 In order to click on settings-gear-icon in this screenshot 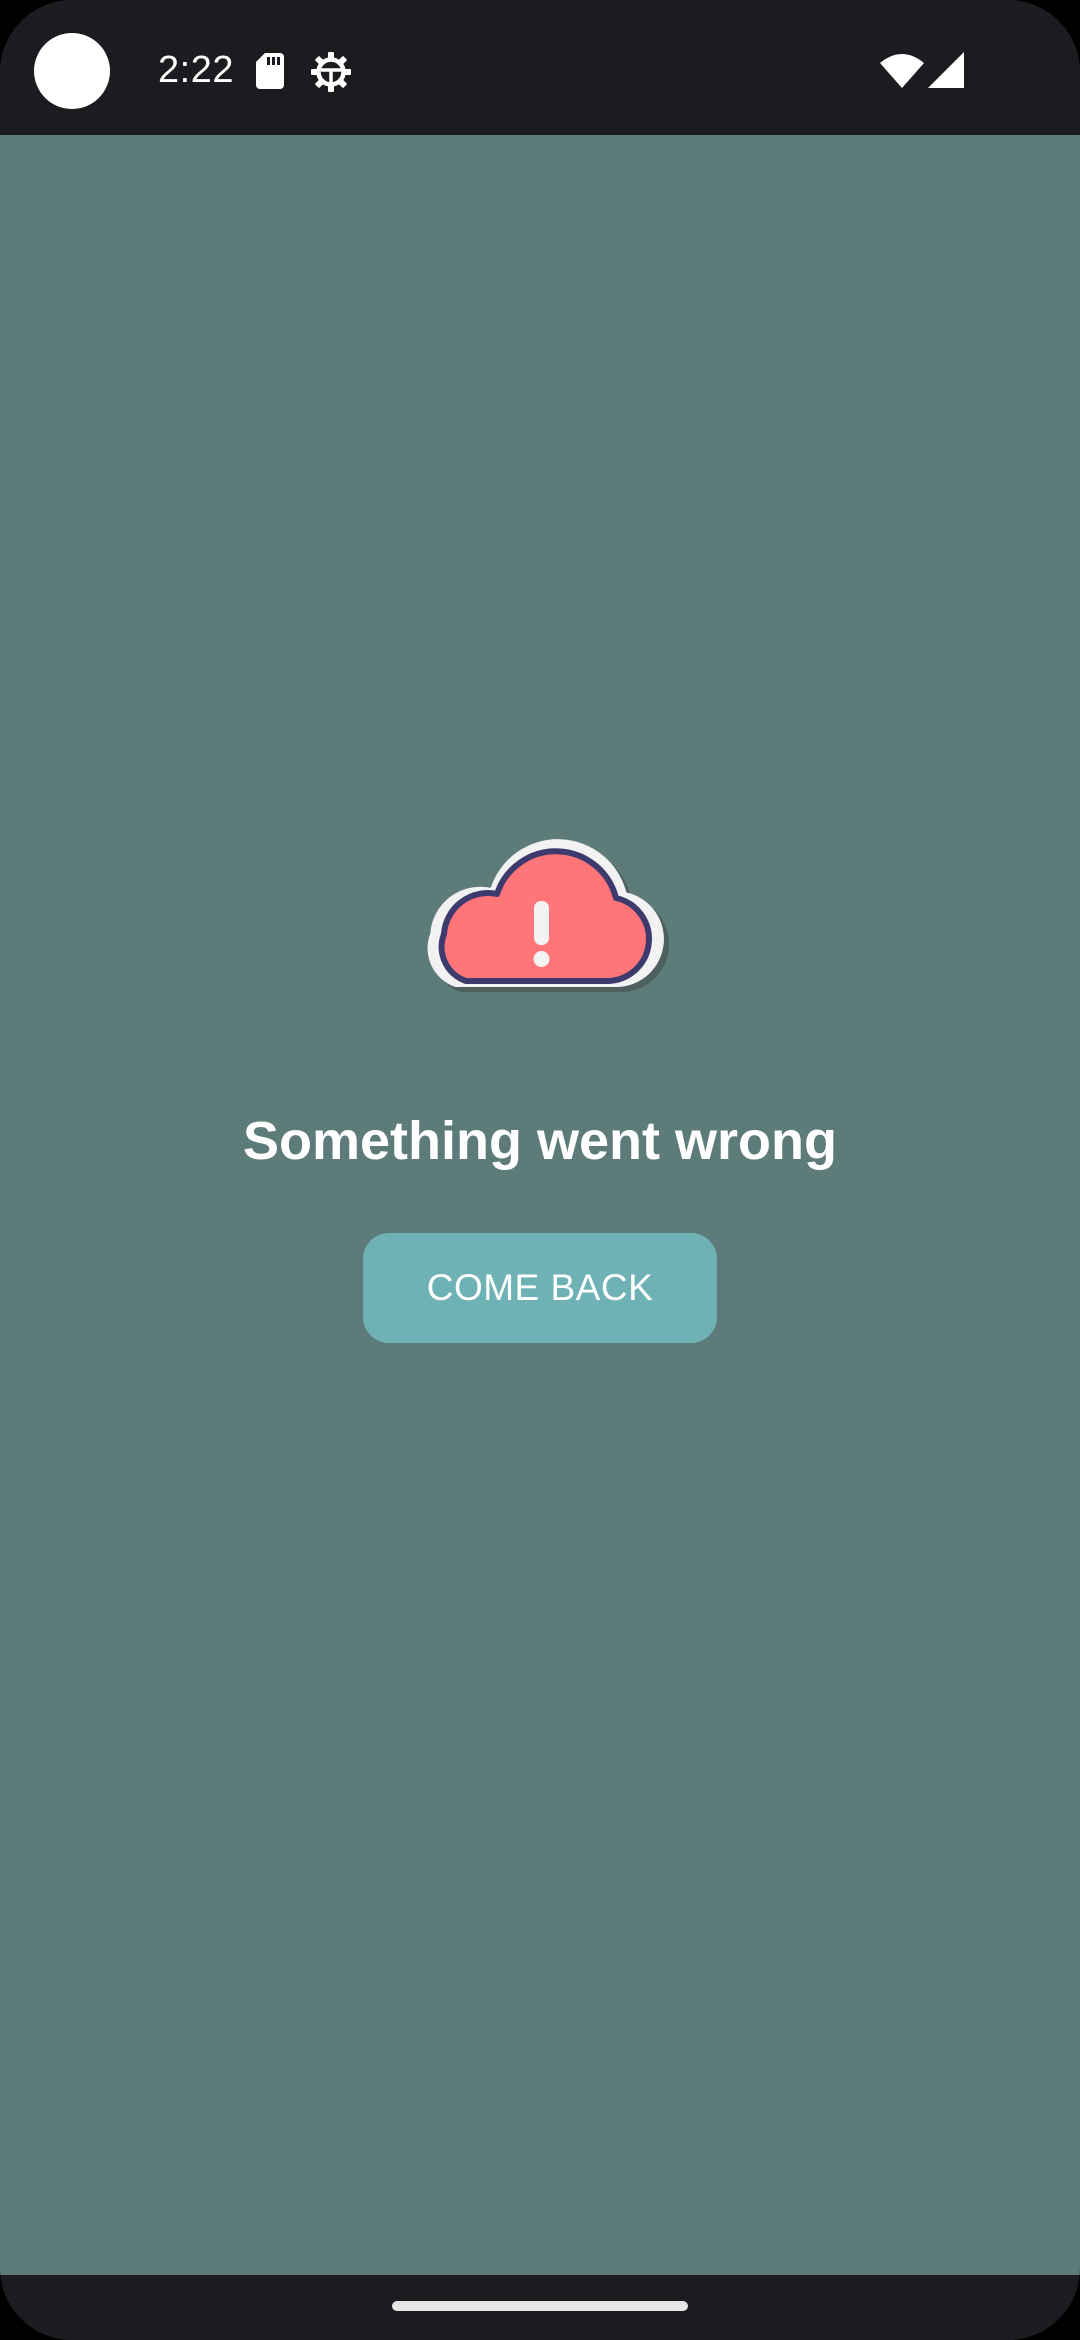, I will do `click(331, 72)`.